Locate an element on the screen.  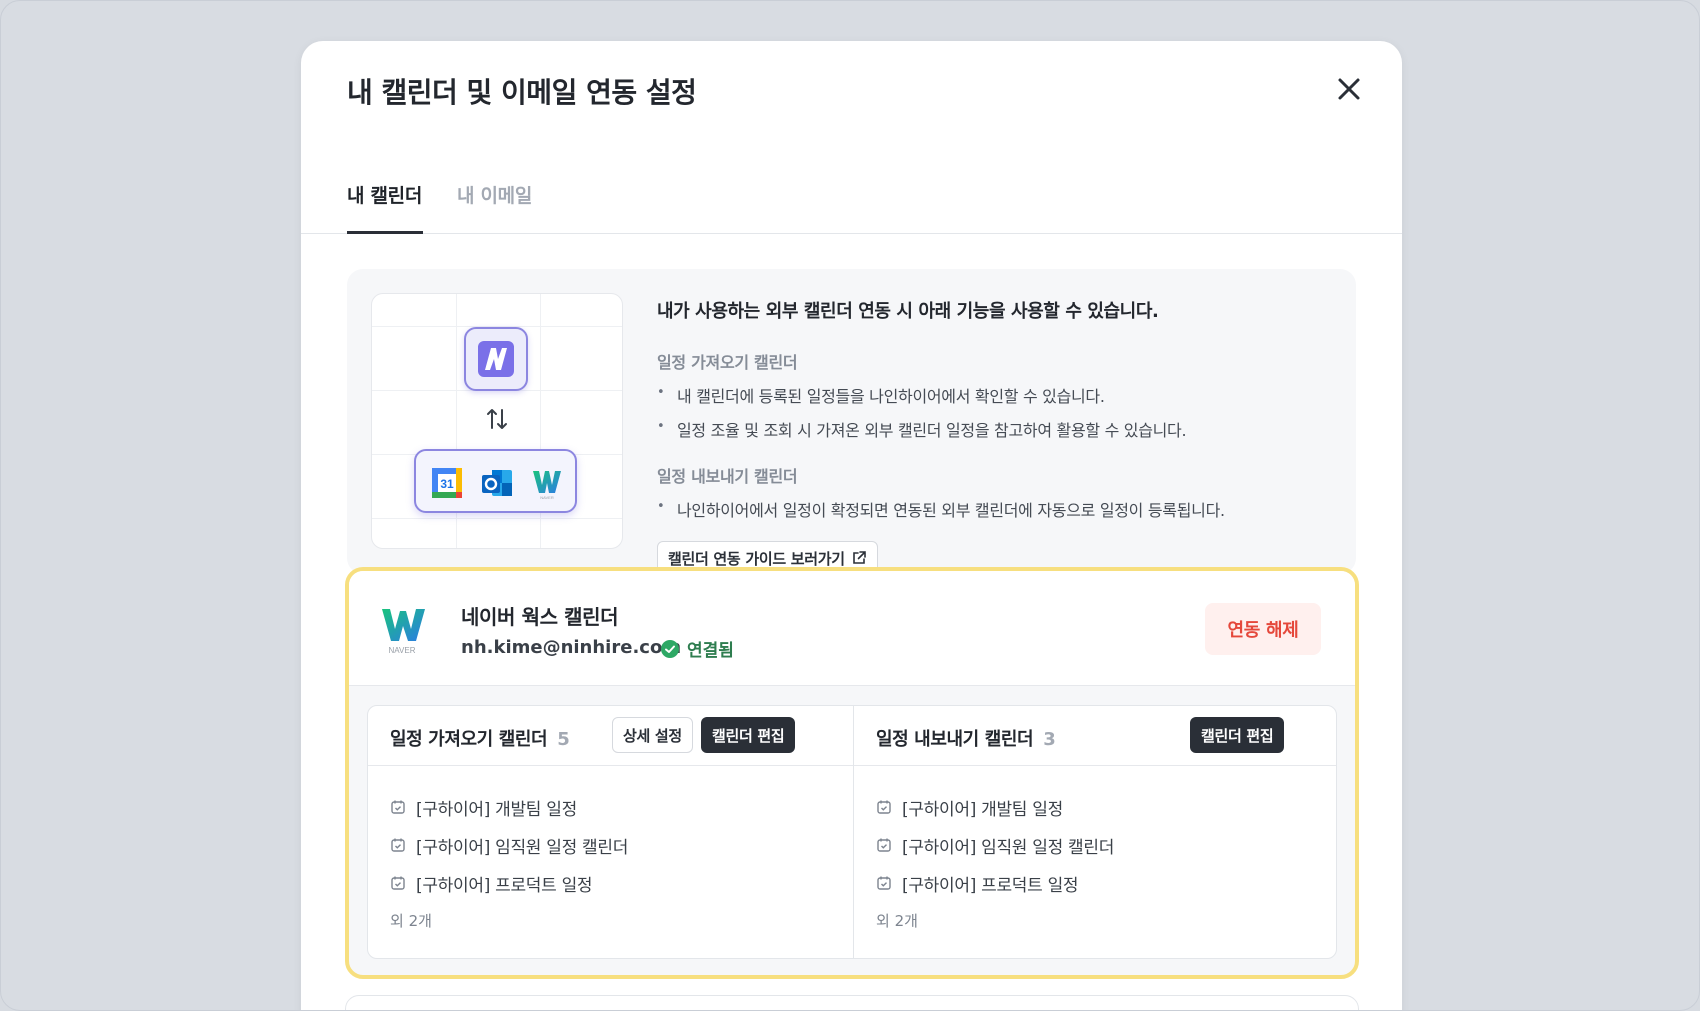
connection-status: 연결됨 is located at coordinates (697, 648).